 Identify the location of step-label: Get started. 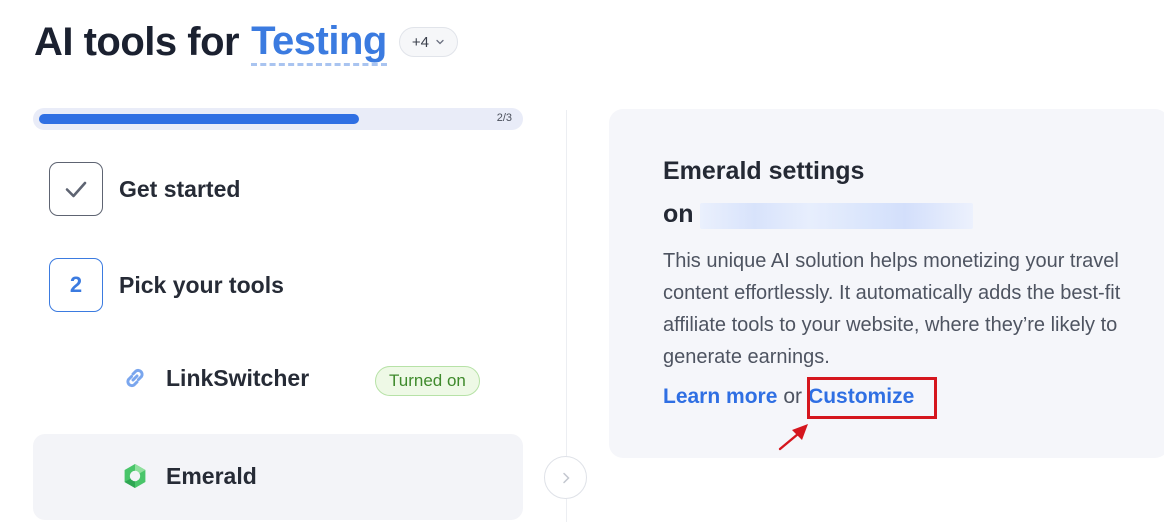
(180, 188).